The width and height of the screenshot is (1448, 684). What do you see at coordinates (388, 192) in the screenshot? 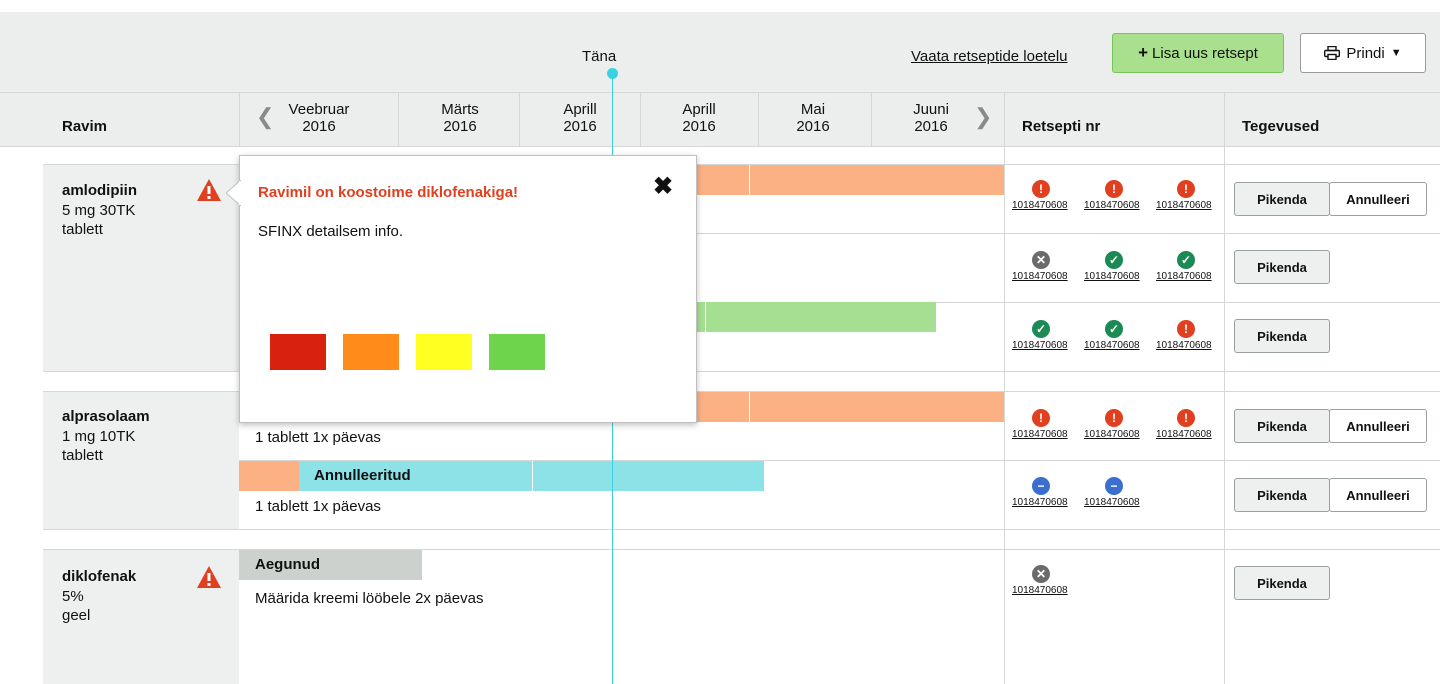
I see `popup-title: Ravimil on koostoime diklofenakiga!` at bounding box center [388, 192].